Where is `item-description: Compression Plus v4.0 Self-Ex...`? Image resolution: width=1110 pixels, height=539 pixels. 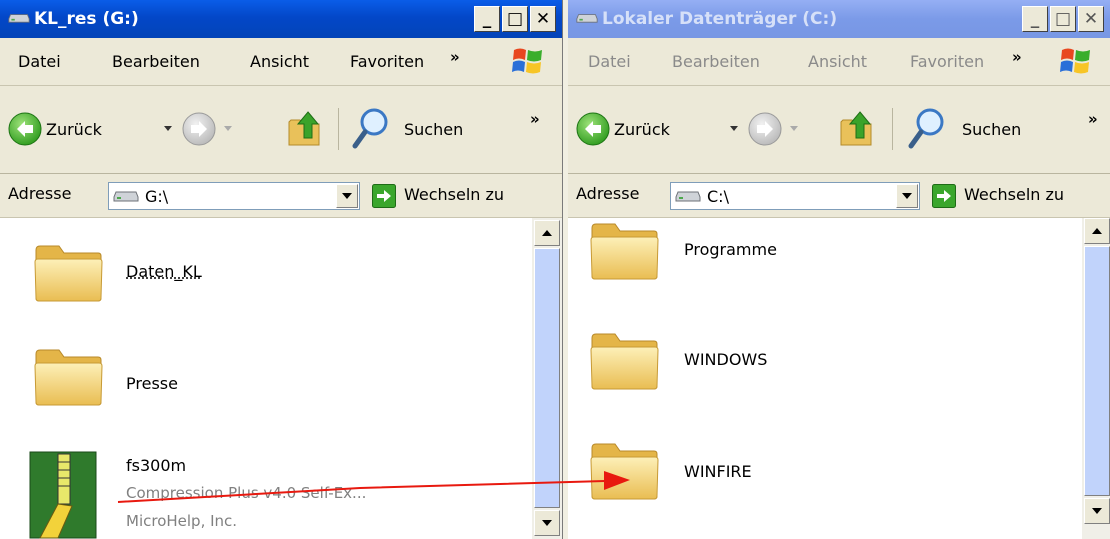
item-description: Compression Plus v4.0 Self-Ex... is located at coordinates (246, 493).